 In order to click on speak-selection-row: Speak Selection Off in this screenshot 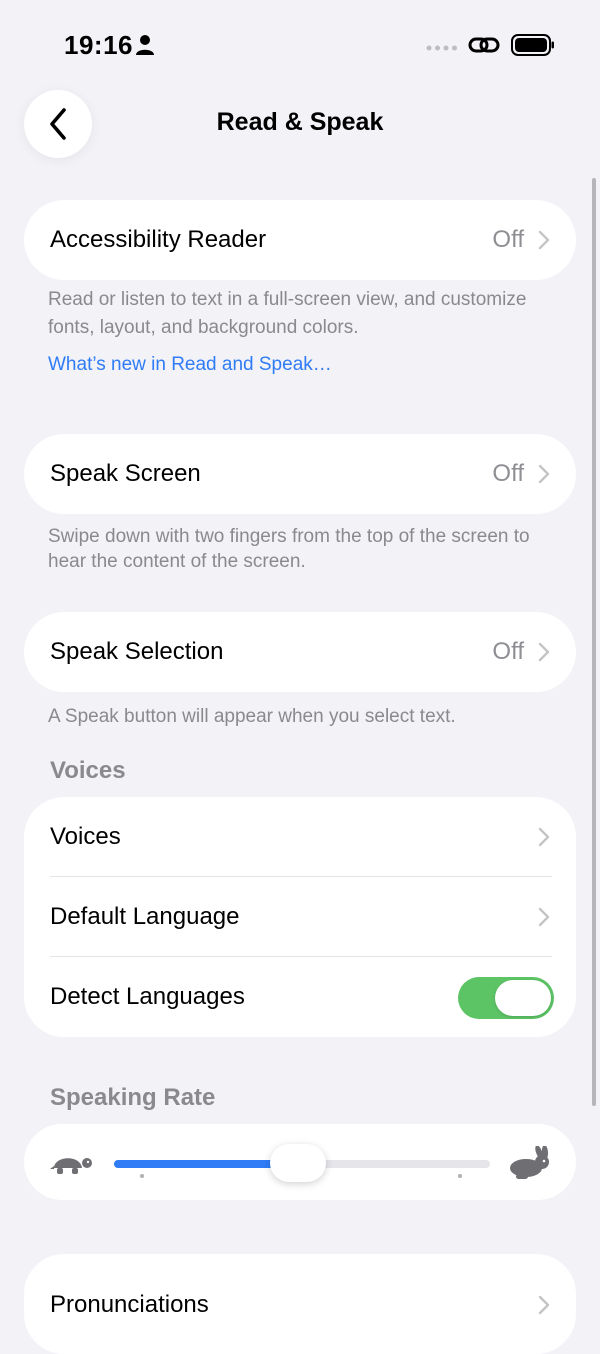, I will do `click(300, 652)`.